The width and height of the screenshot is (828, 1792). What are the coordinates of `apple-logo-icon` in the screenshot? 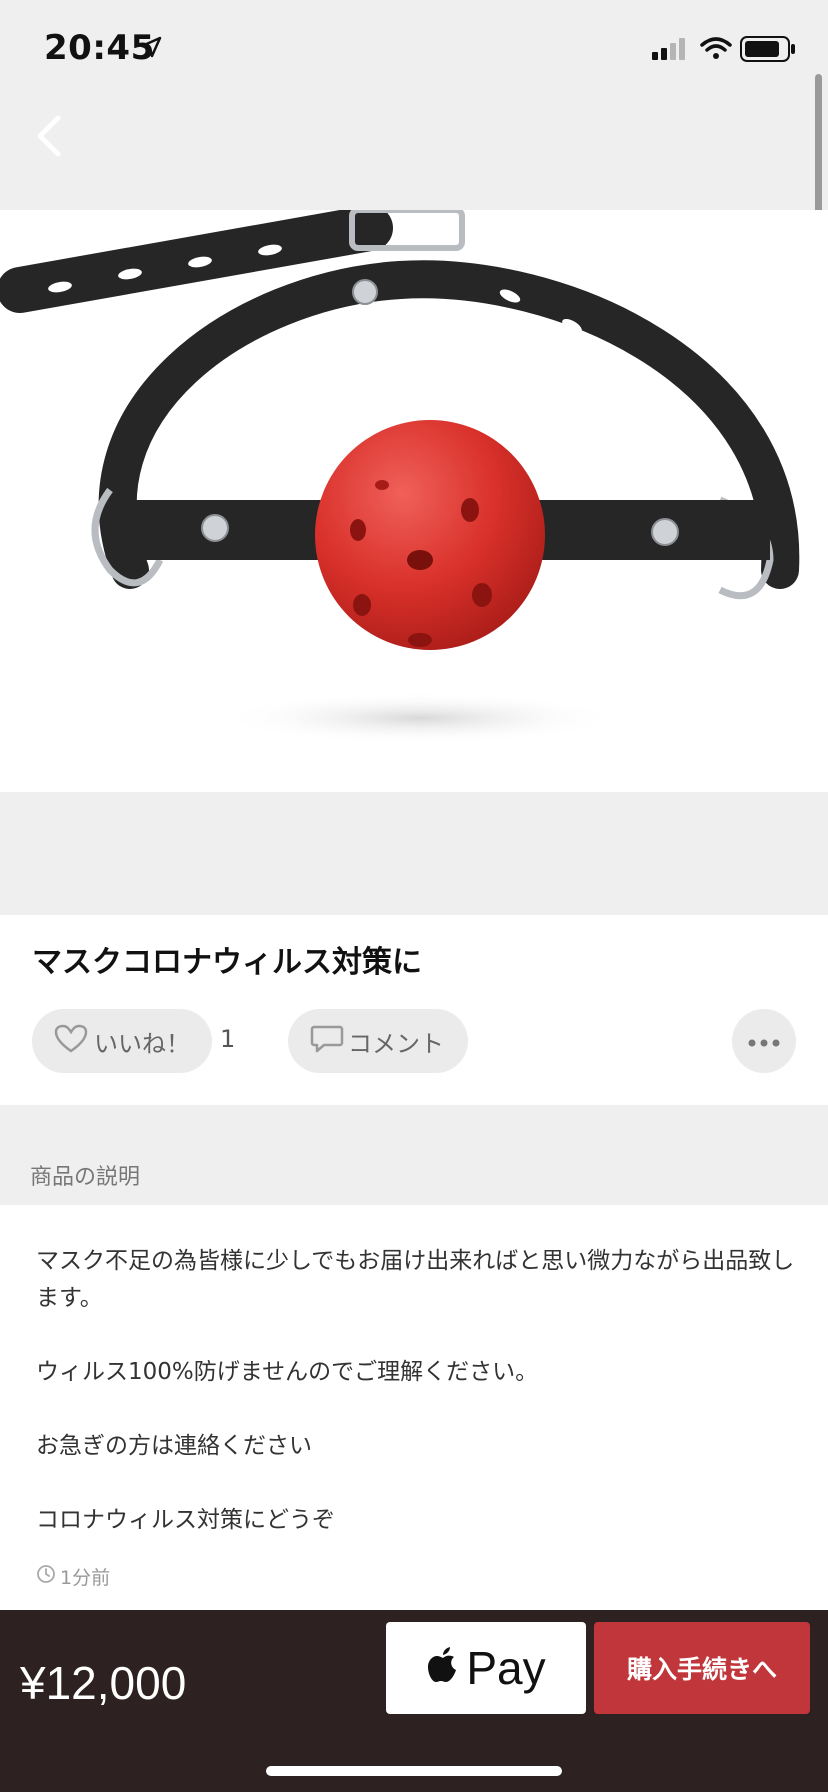 It's located at (443, 1668).